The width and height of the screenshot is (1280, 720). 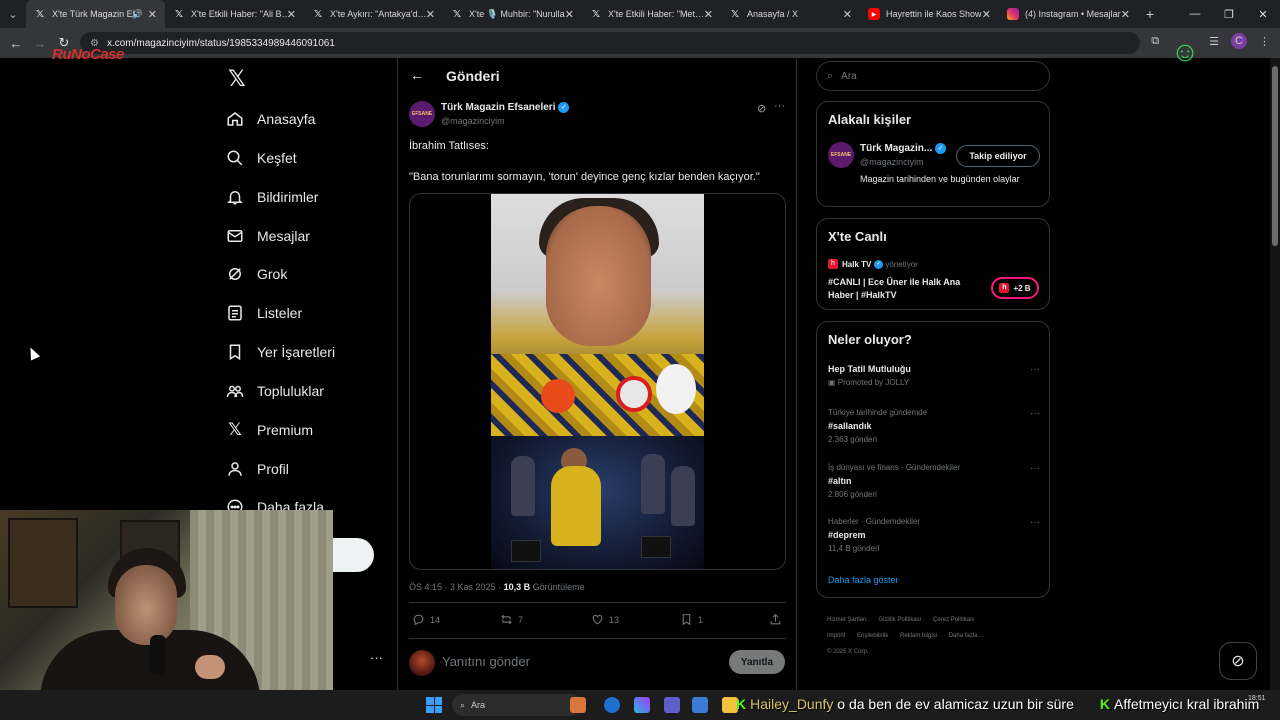 What do you see at coordinates (517, 705) in the screenshot?
I see `taskbar-search: ⌕ Ara` at bounding box center [517, 705].